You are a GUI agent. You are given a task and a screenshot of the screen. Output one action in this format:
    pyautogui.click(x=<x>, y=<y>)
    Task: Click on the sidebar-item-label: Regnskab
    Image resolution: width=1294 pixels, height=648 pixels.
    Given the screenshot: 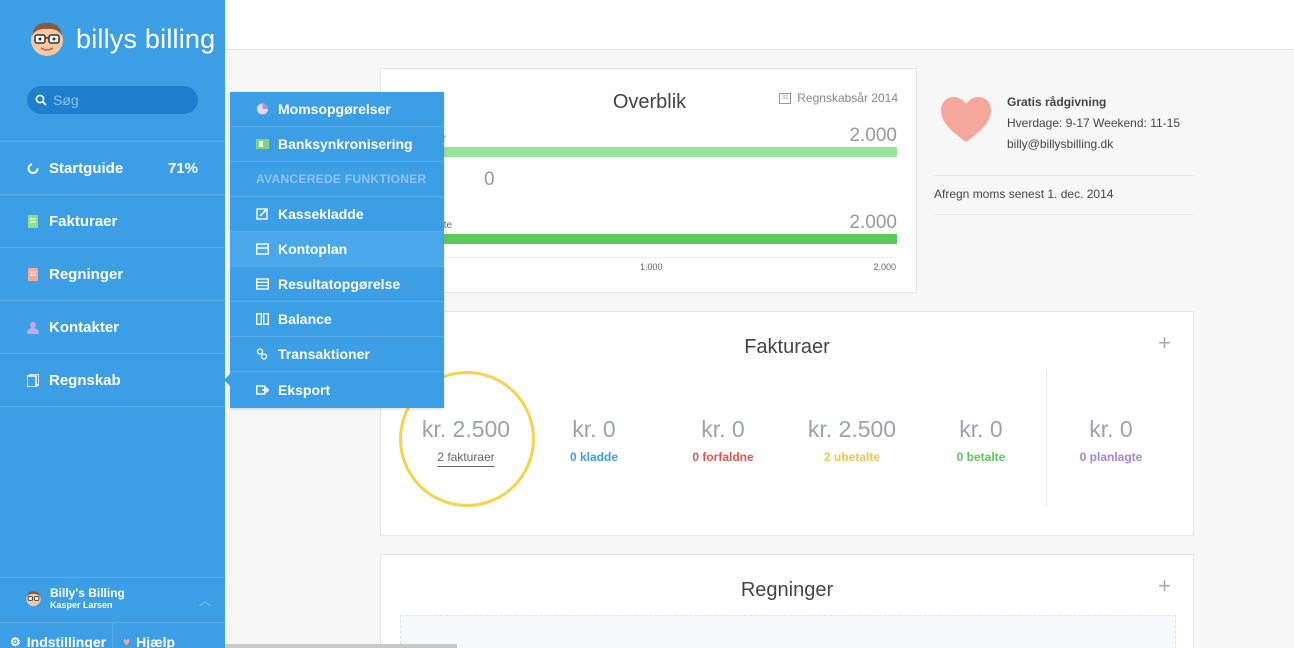 What is the action you would take?
    pyautogui.click(x=85, y=380)
    